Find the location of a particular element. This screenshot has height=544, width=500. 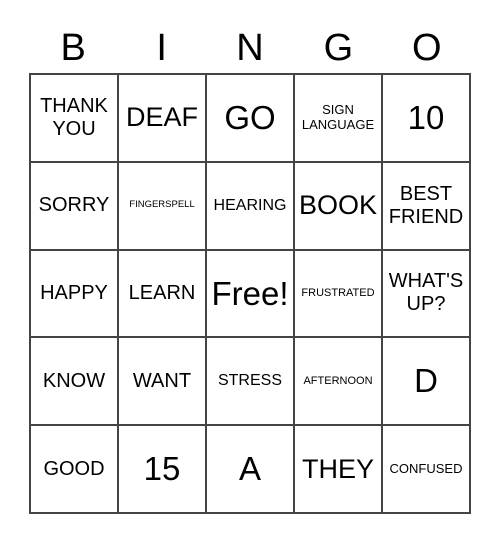

cell-label: A is located at coordinates (249, 469).